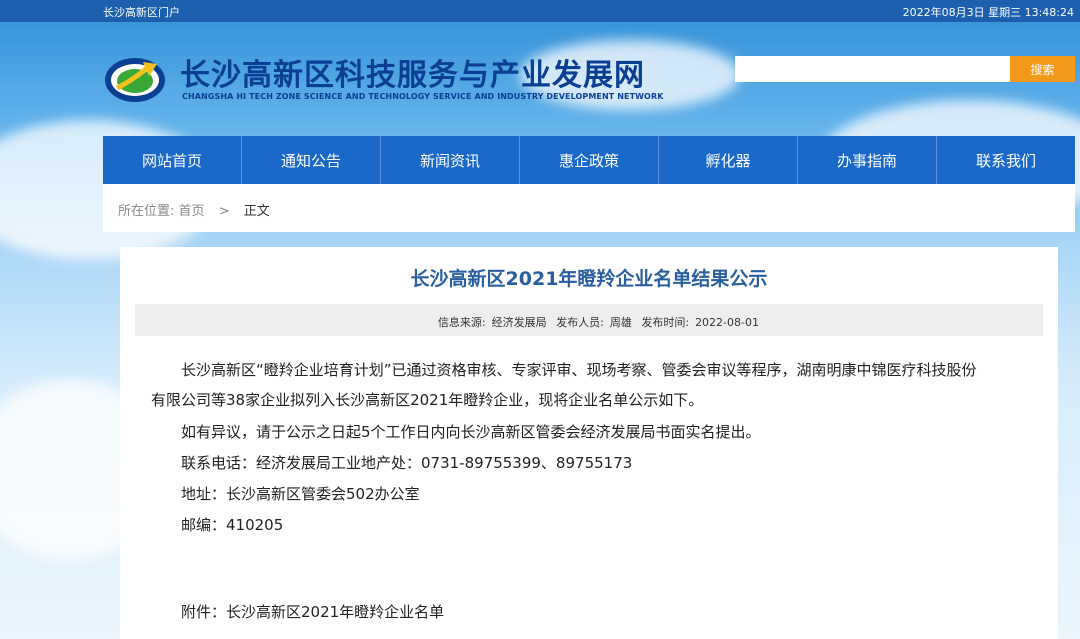 The width and height of the screenshot is (1080, 639). I want to click on attachment-link: 附件：长沙高新区2021年瞪羚企业名单, so click(312, 611).